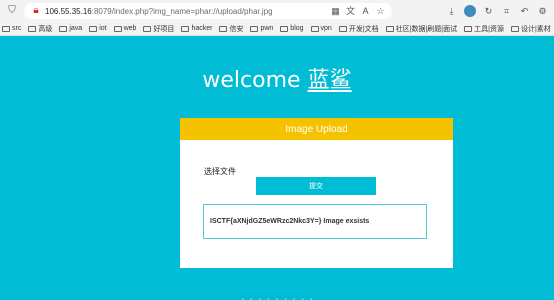 The image size is (554, 300). What do you see at coordinates (103, 28) in the screenshot?
I see `bookmark-label: iot` at bounding box center [103, 28].